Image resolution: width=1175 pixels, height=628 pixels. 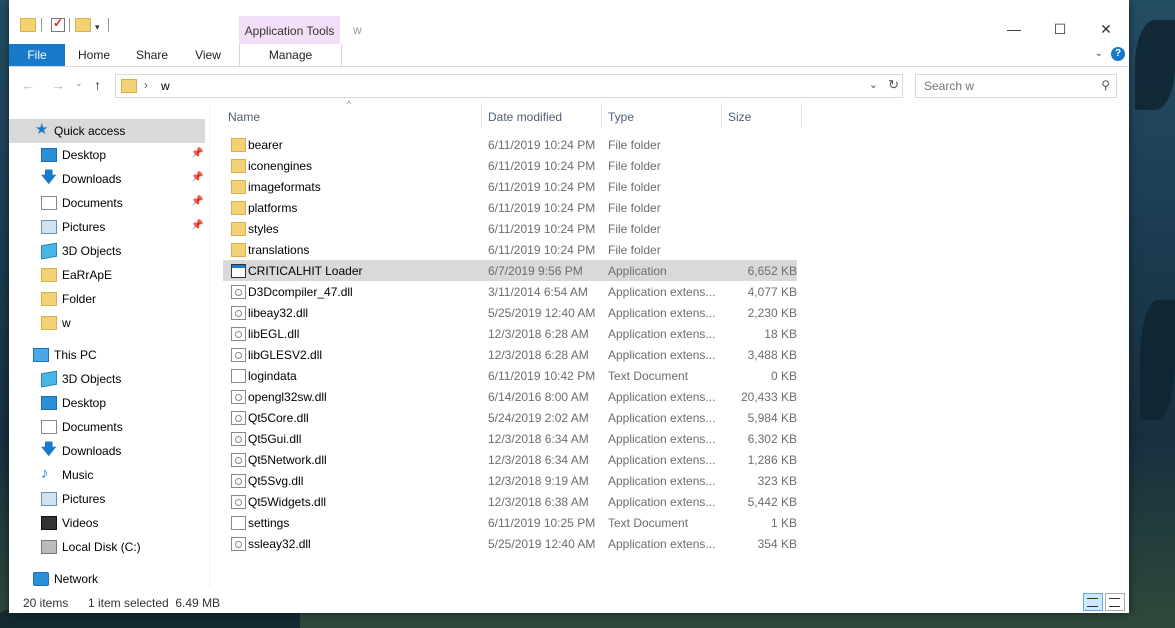 What do you see at coordinates (165, 86) in the screenshot?
I see `breadcrumb-w: w` at bounding box center [165, 86].